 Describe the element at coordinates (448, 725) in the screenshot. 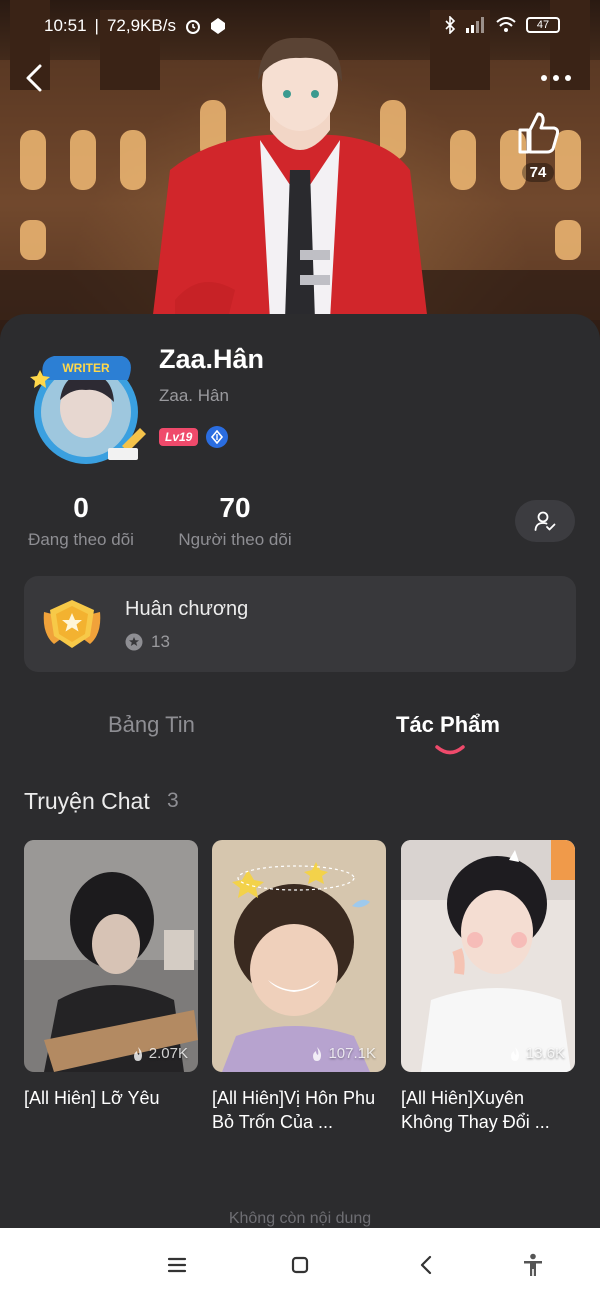

I see `tab-works: Tác Phẩm` at that location.